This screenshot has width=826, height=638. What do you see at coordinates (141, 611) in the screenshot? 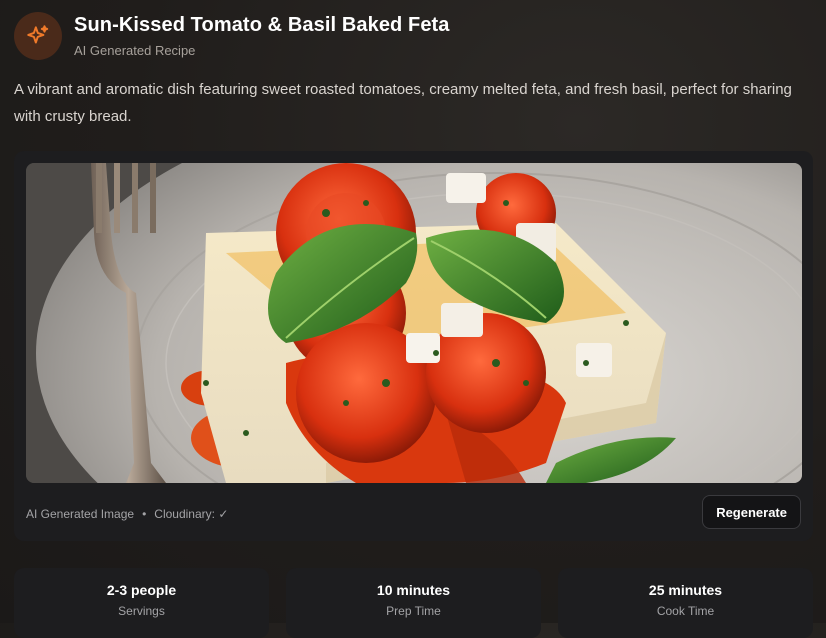
I see `stat-label: Servings` at bounding box center [141, 611].